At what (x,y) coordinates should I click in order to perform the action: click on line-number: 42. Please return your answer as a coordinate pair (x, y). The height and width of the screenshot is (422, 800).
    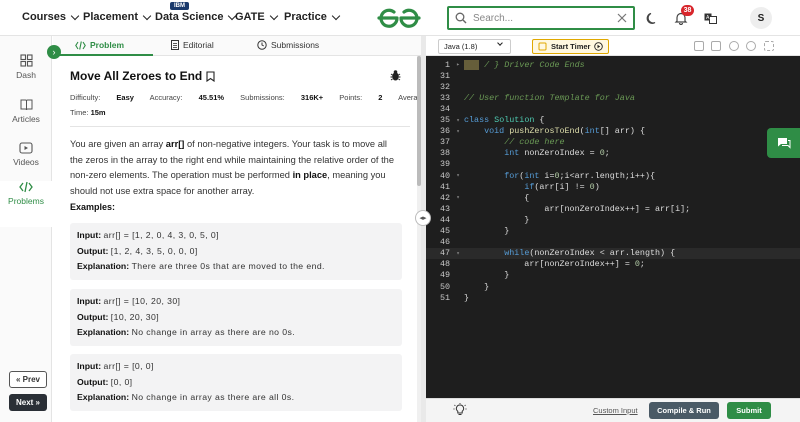
    Looking at the image, I should click on (444, 197).